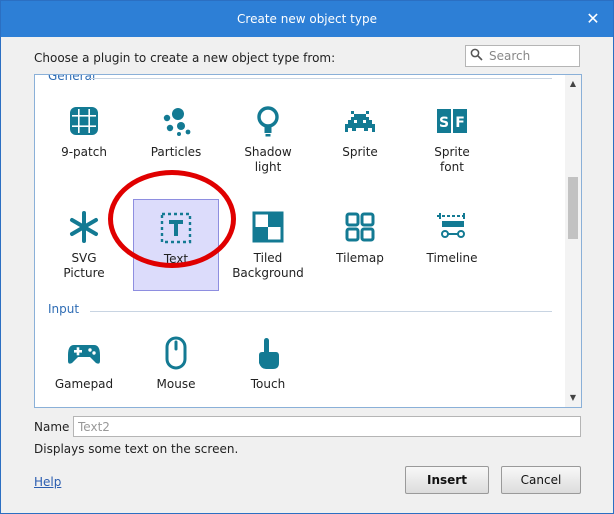  I want to click on plugin-item-9-patch: 9-patch, so click(84, 139).